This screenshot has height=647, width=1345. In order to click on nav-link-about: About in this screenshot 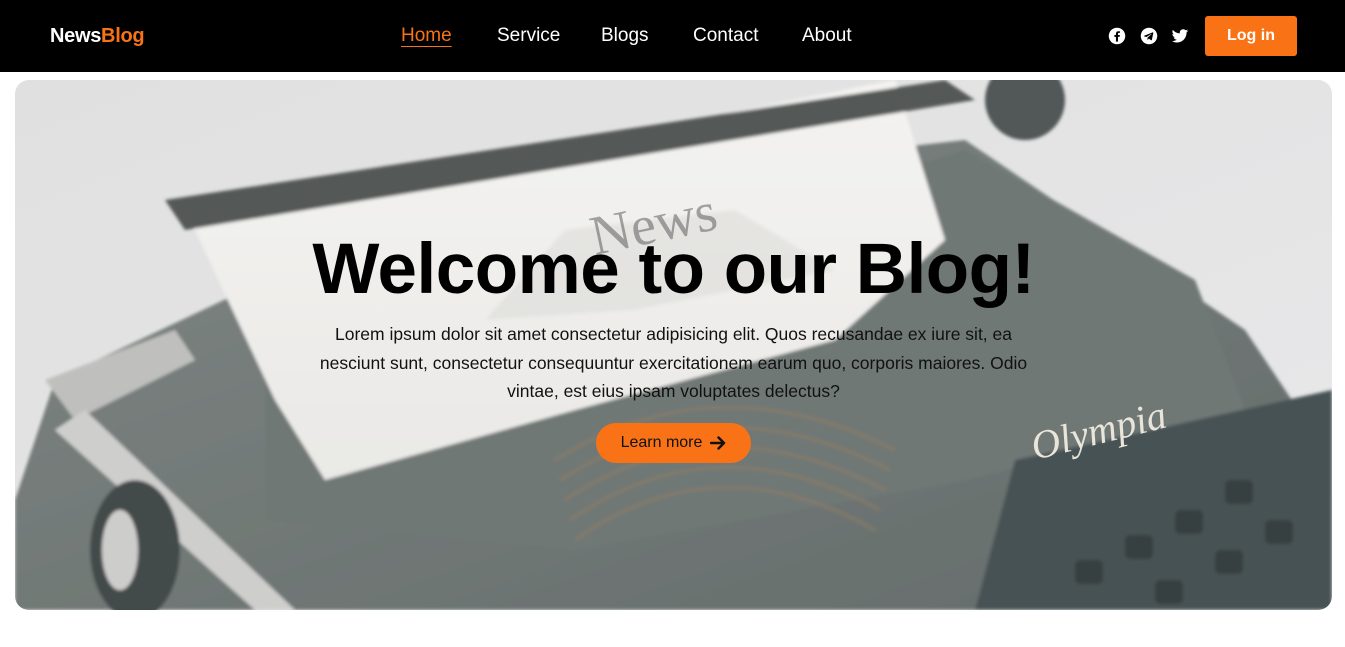, I will do `click(827, 36)`.